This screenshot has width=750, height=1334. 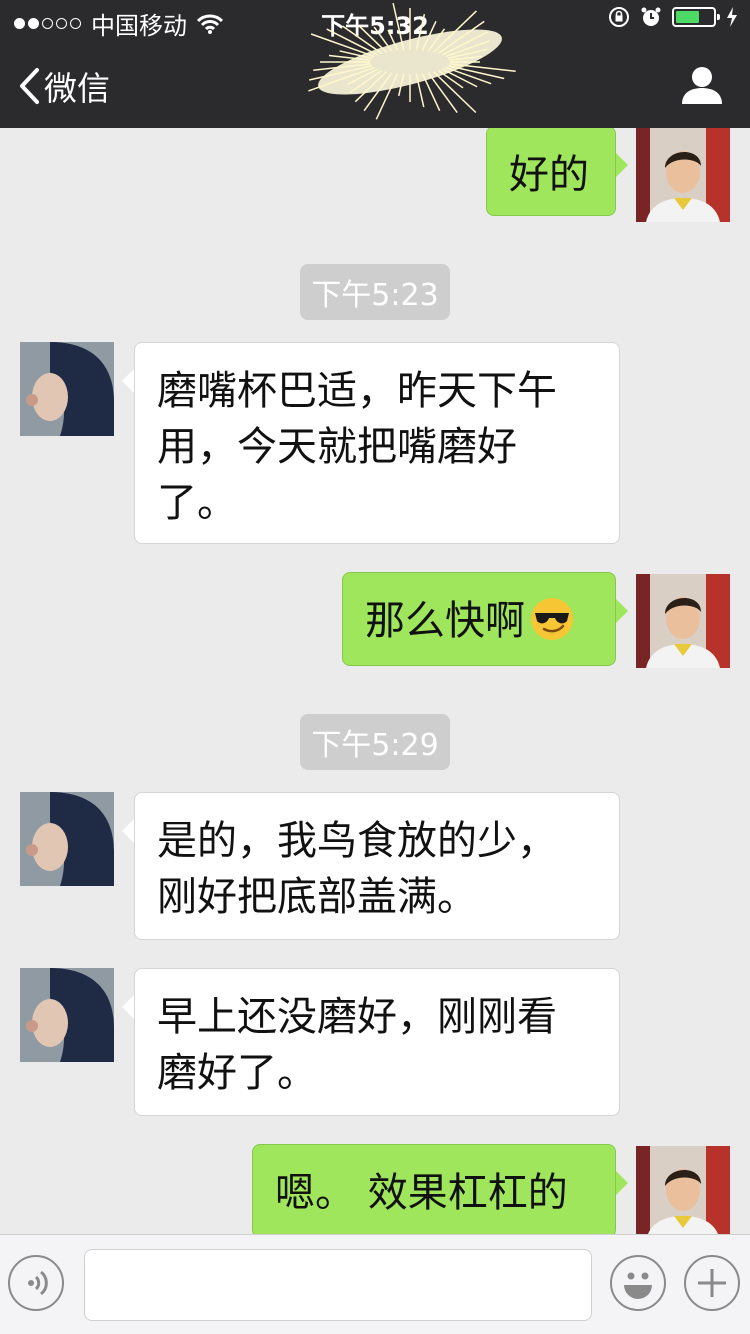 I want to click on timestamp-label: 下午5:29, so click(x=375, y=742).